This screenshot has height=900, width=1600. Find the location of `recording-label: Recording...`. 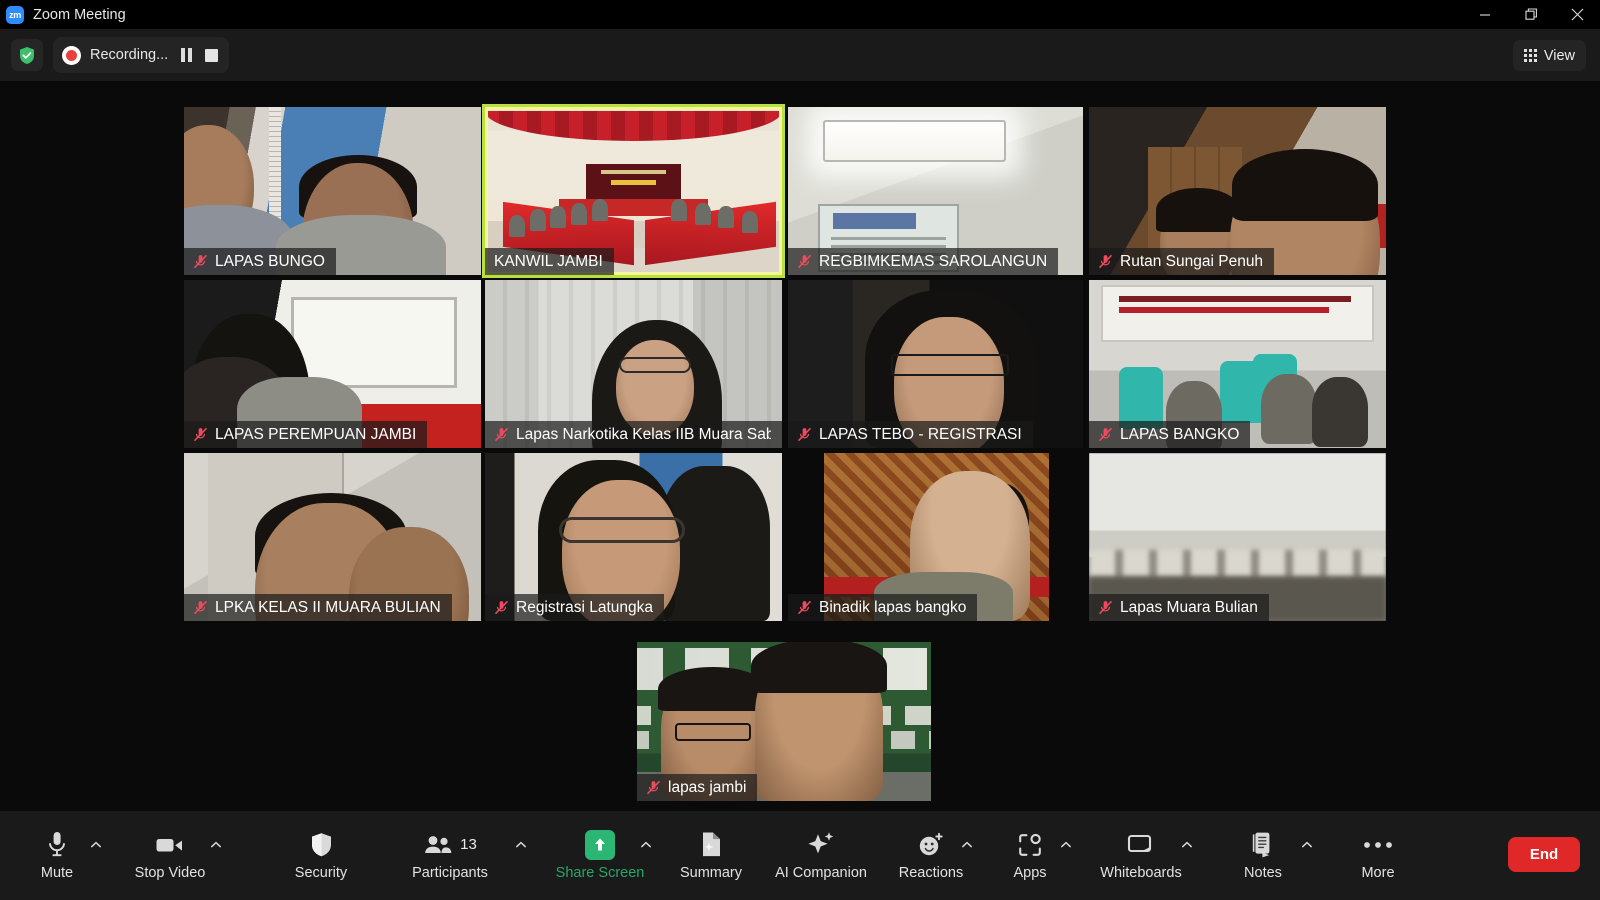

recording-label: Recording... is located at coordinates (129, 55).